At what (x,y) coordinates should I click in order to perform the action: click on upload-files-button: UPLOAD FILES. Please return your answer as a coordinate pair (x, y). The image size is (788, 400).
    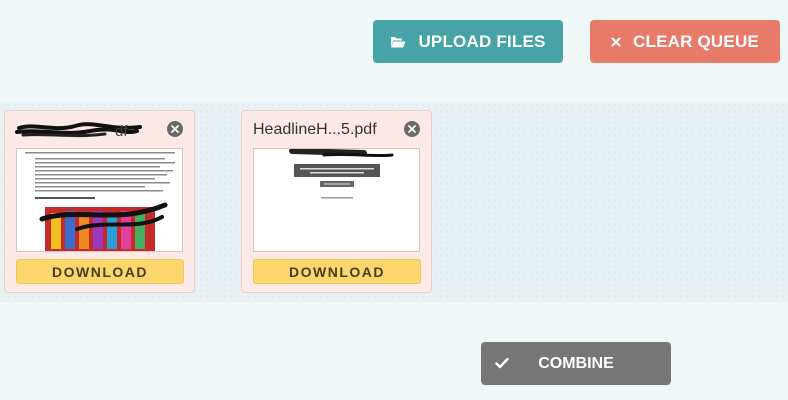
    Looking at the image, I should click on (468, 41).